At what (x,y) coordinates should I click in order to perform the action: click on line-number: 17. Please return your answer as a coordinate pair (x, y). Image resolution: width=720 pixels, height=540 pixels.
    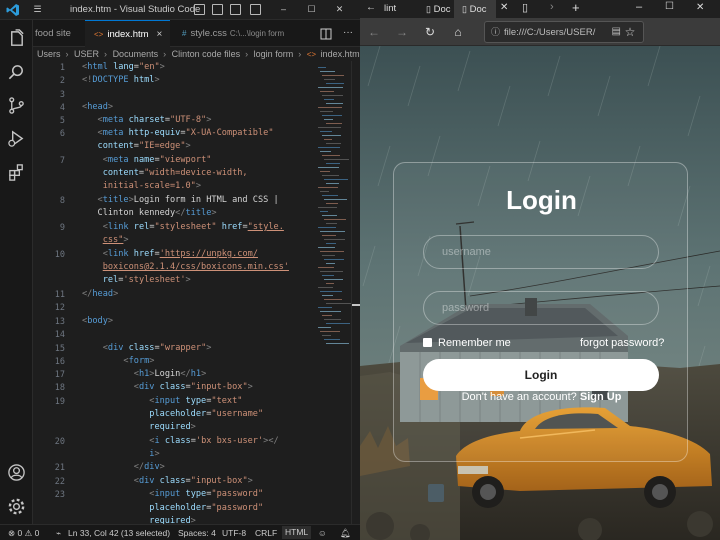
    Looking at the image, I should click on (59, 375).